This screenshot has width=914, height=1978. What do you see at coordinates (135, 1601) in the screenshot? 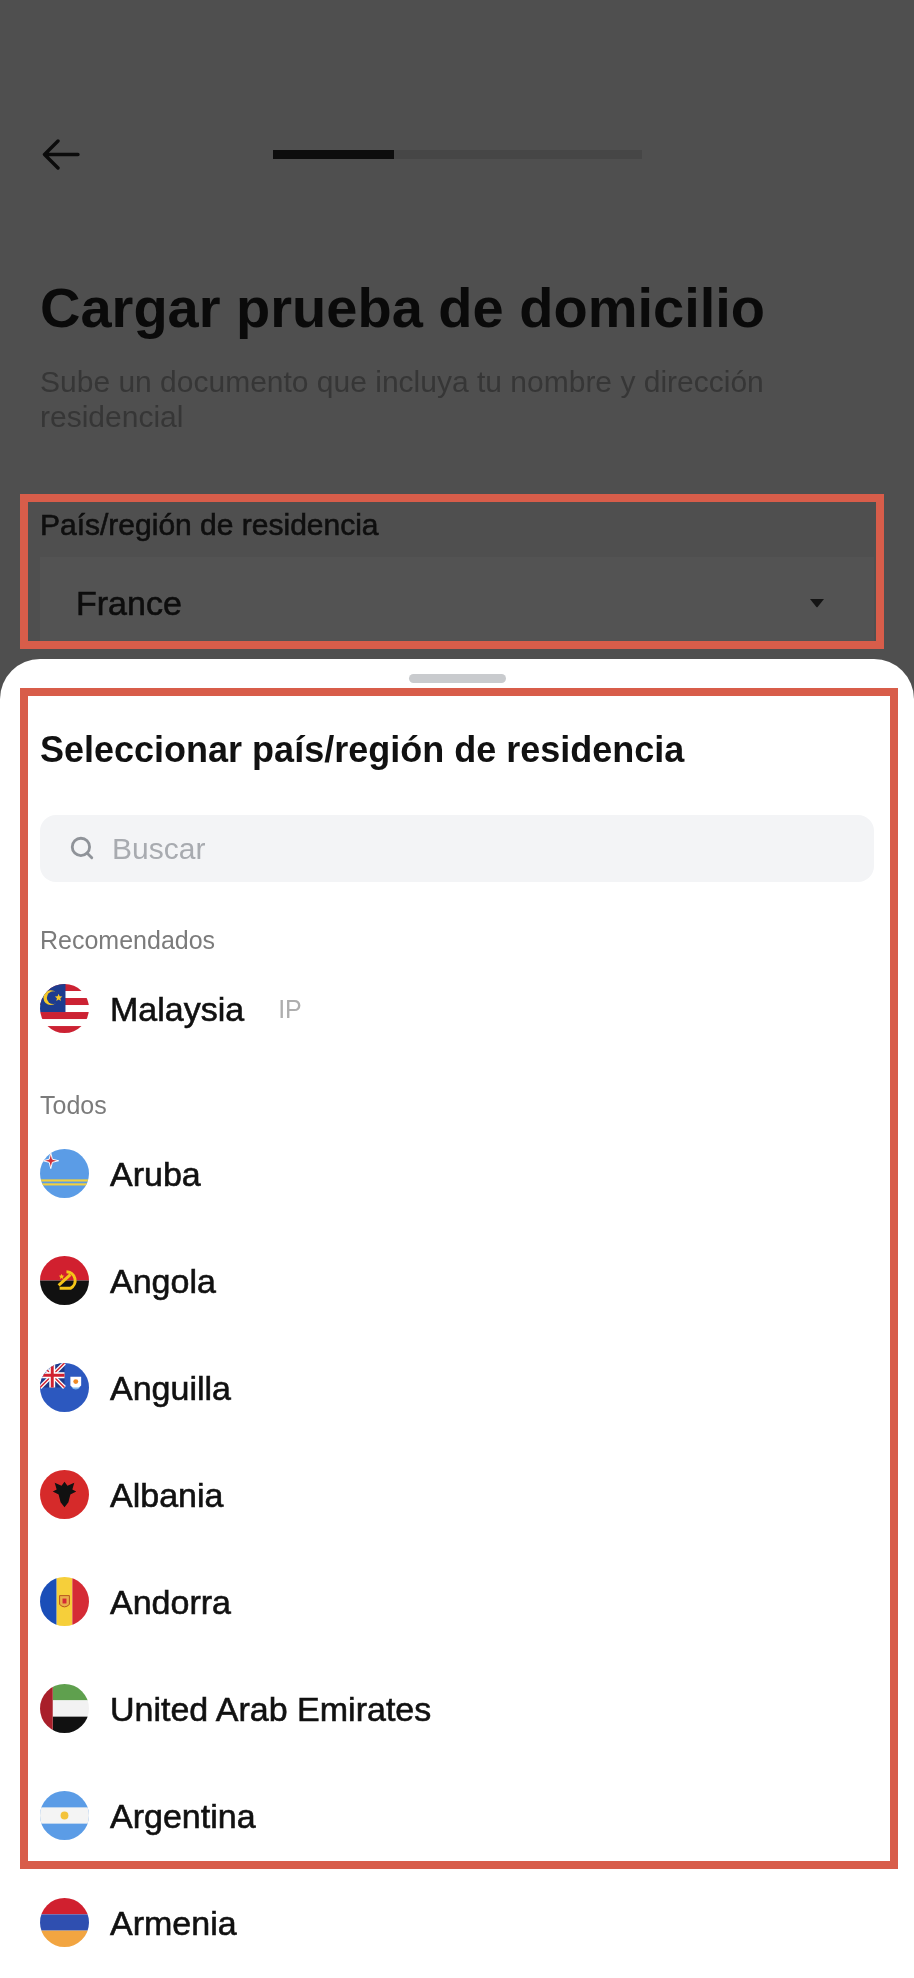
I see `country-option: Andorra` at bounding box center [135, 1601].